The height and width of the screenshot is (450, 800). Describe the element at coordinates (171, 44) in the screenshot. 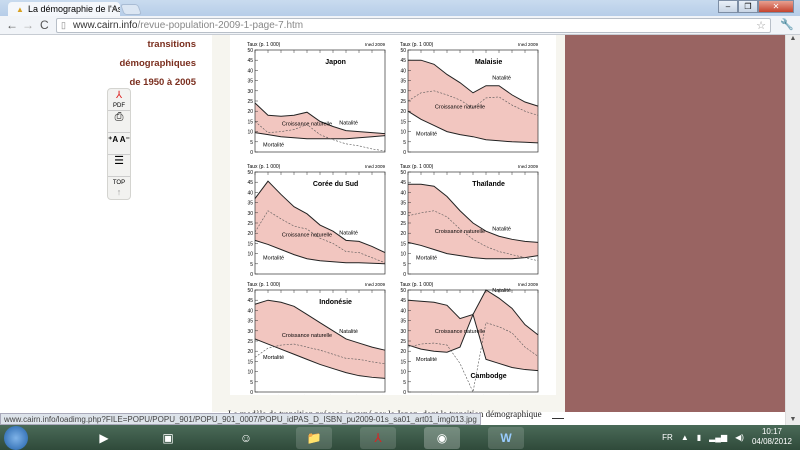

I see `sidebar-line: transitions` at that location.